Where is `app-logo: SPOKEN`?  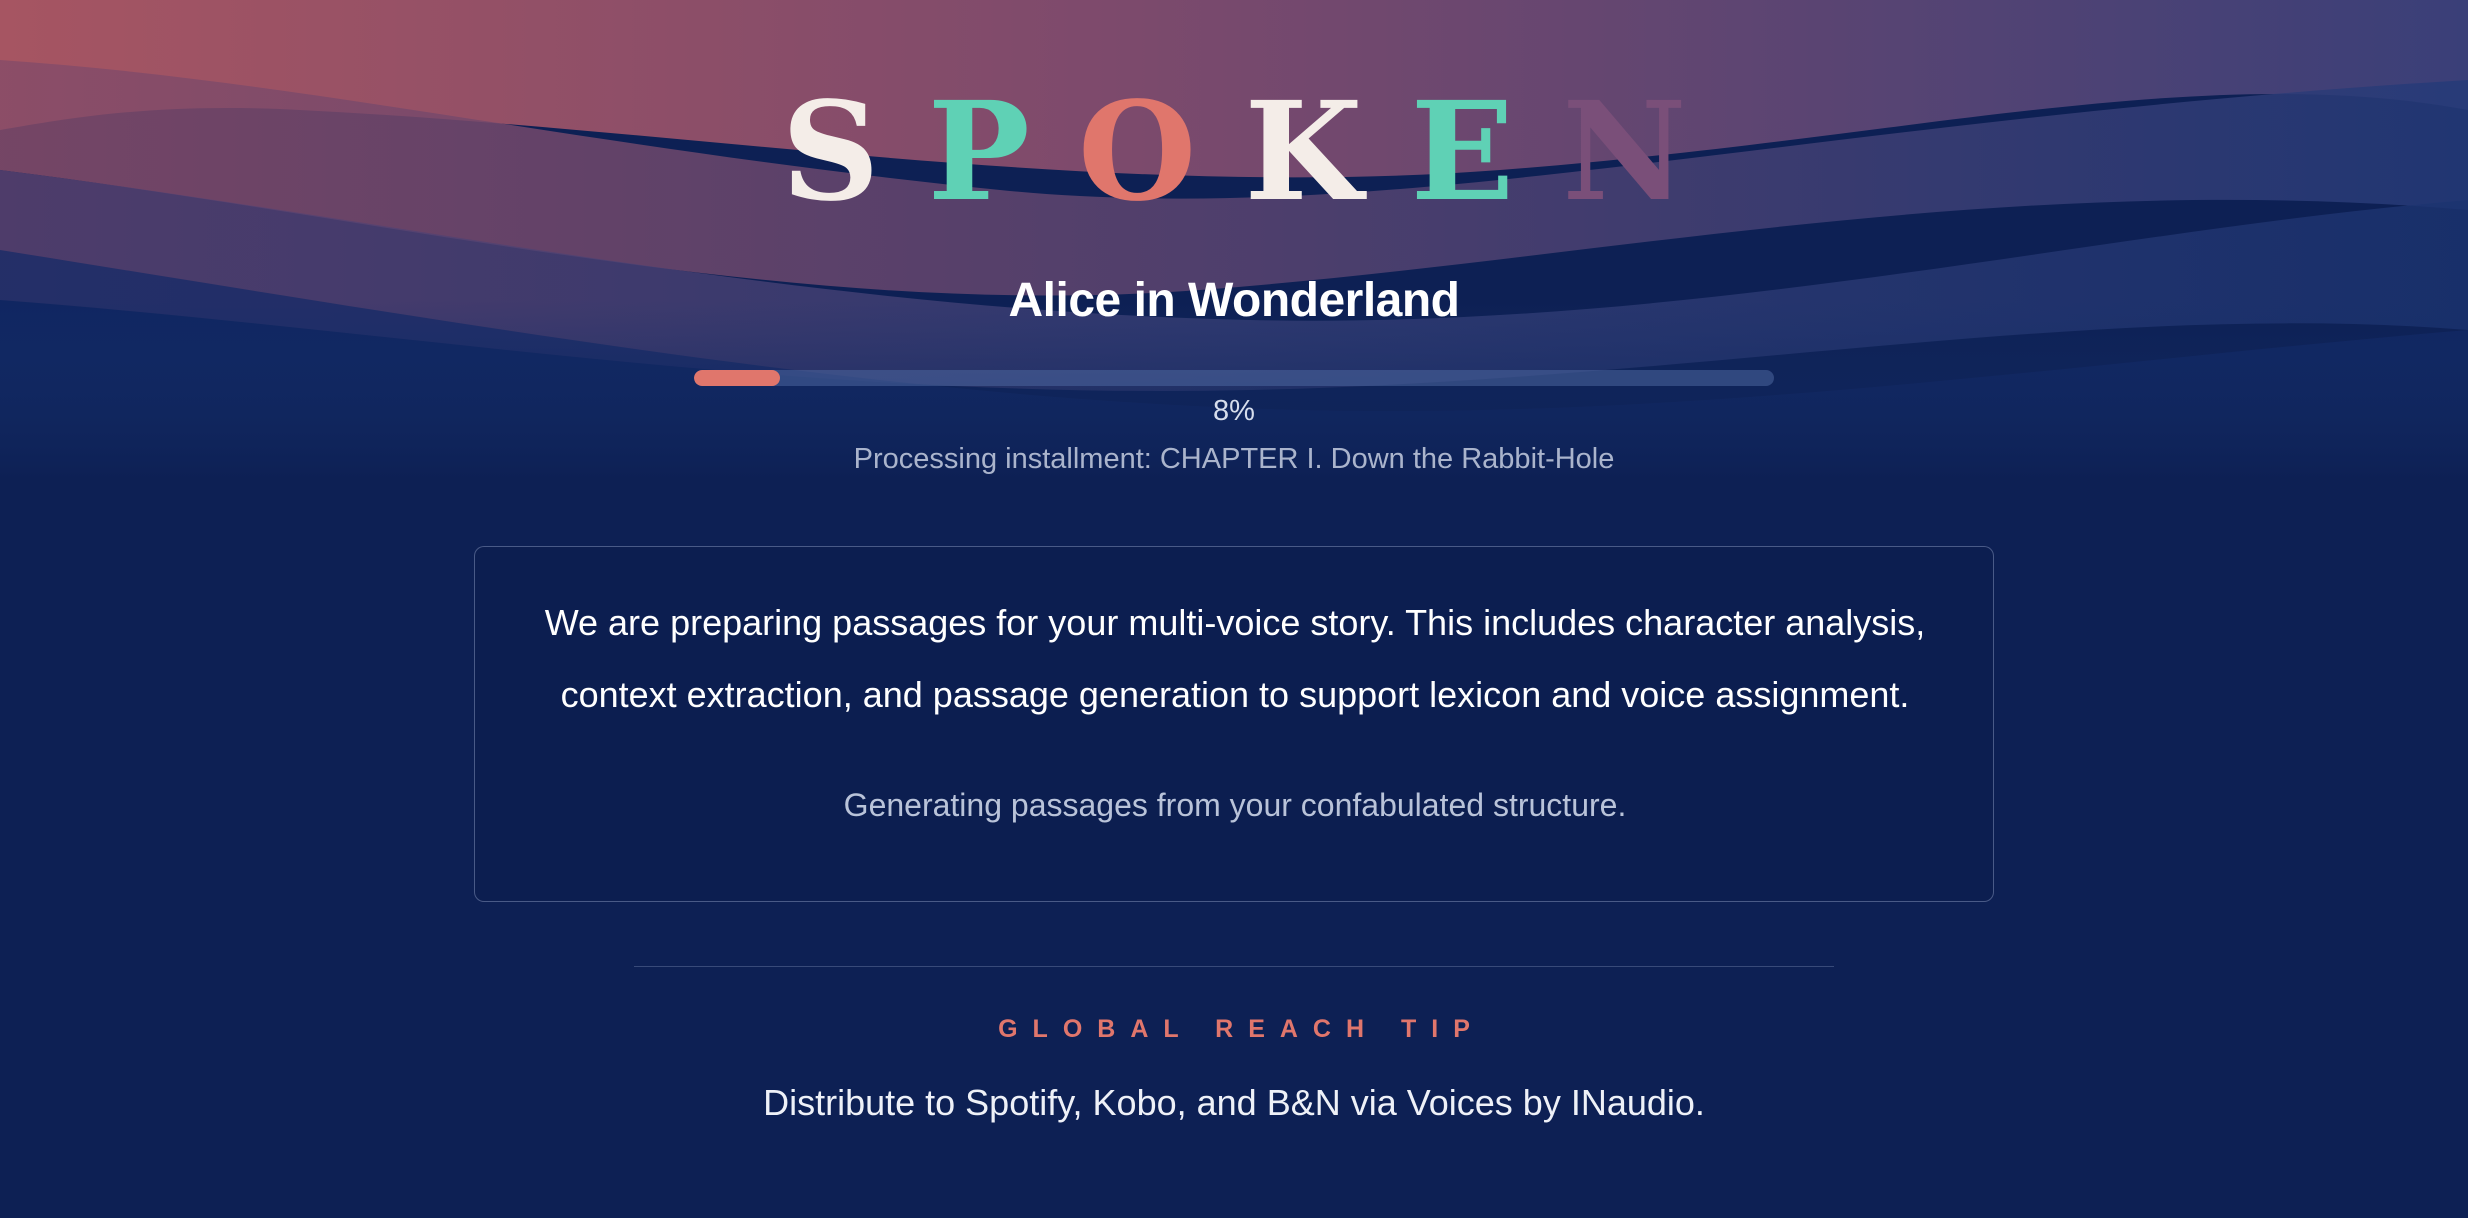 app-logo: SPOKEN is located at coordinates (1234, 152).